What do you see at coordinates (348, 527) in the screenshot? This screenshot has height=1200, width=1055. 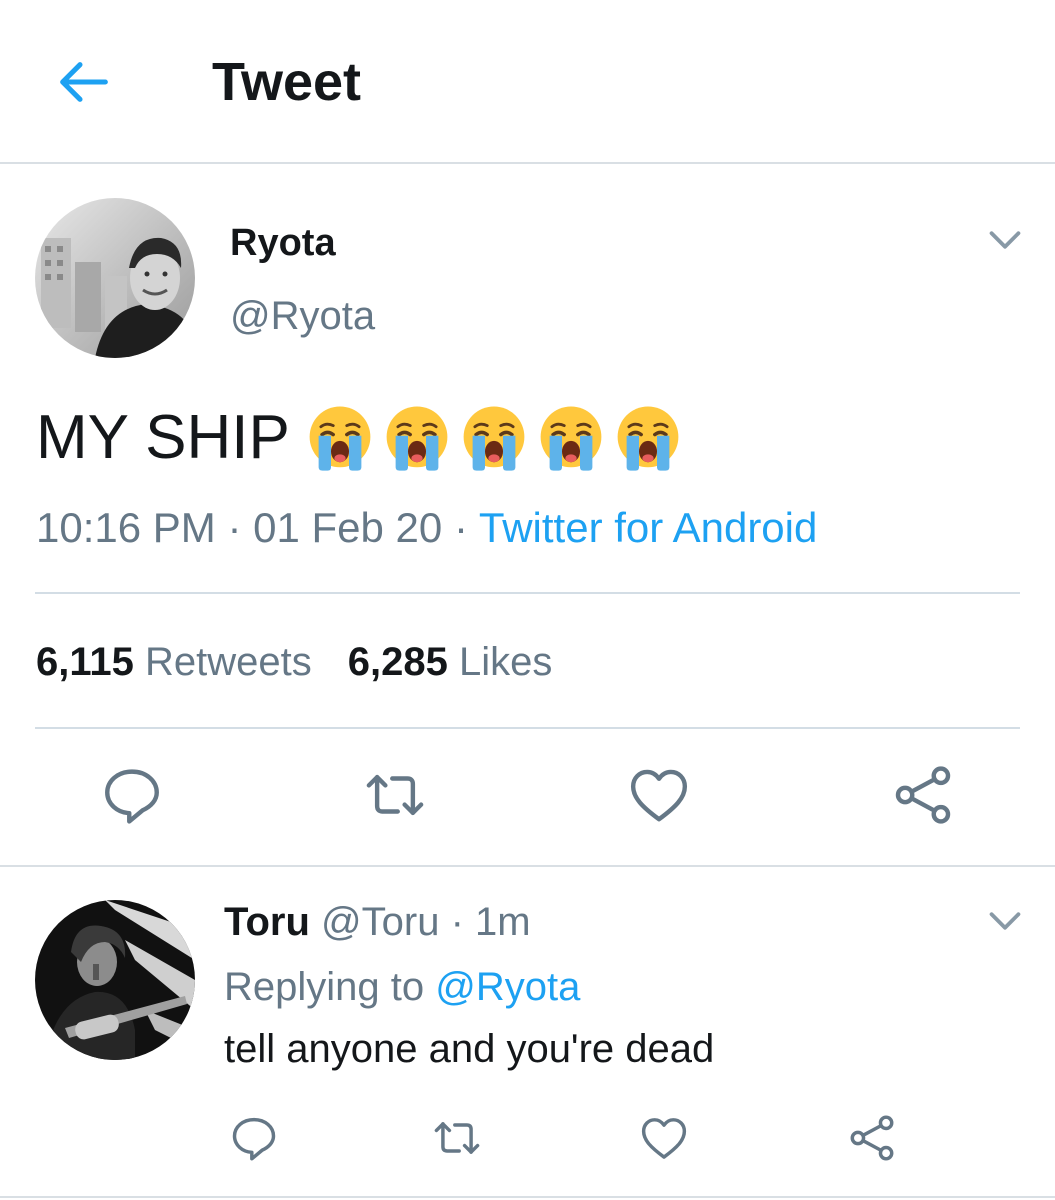 I see `tweet-date: 01 Feb 20` at bounding box center [348, 527].